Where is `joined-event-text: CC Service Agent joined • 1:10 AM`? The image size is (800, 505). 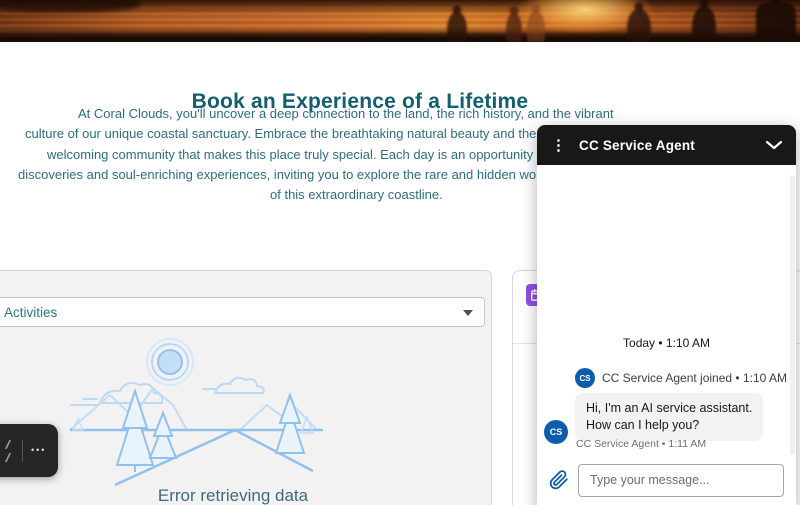
joined-event-text: CC Service Agent joined • 1:10 AM is located at coordinates (694, 378).